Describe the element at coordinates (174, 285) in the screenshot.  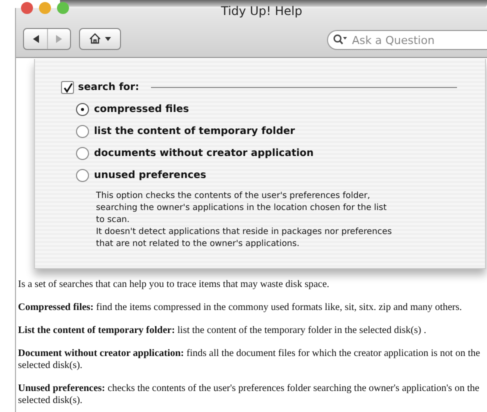
I see `help-paragraph: Is a set of searches that can help you to trace items that may waste disk space.` at that location.